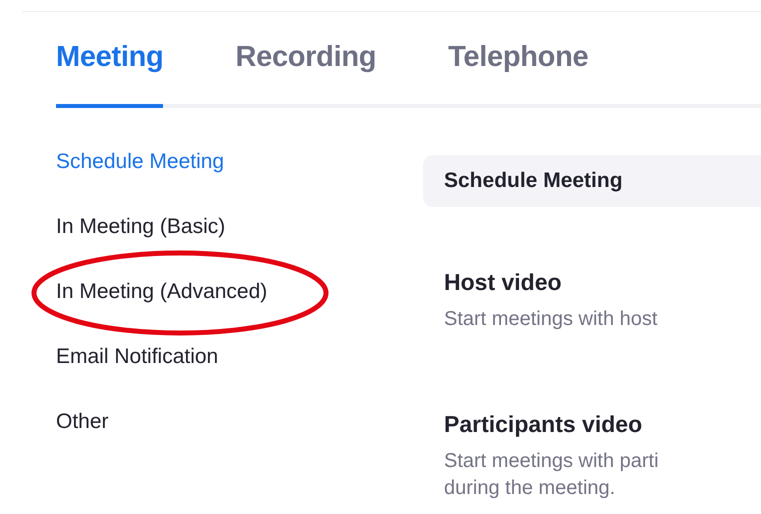  I want to click on setting-title: Host video, so click(503, 282).